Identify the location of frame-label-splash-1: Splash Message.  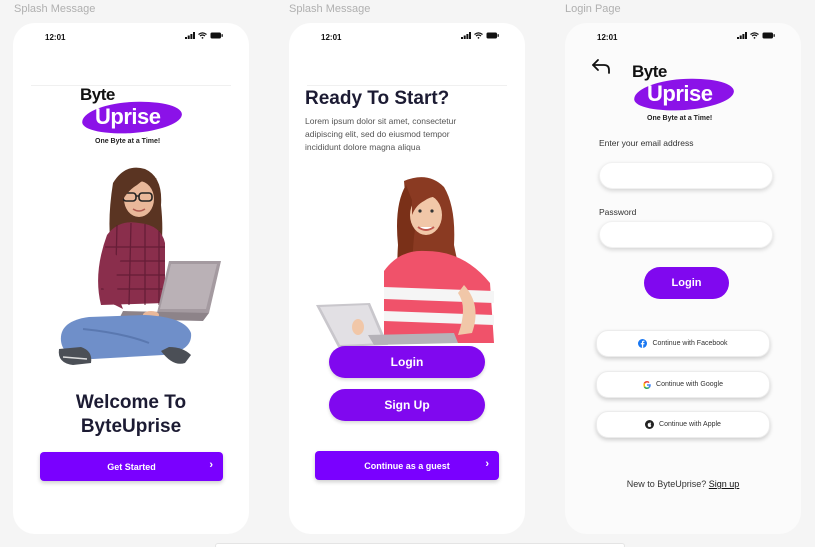
(55, 9).